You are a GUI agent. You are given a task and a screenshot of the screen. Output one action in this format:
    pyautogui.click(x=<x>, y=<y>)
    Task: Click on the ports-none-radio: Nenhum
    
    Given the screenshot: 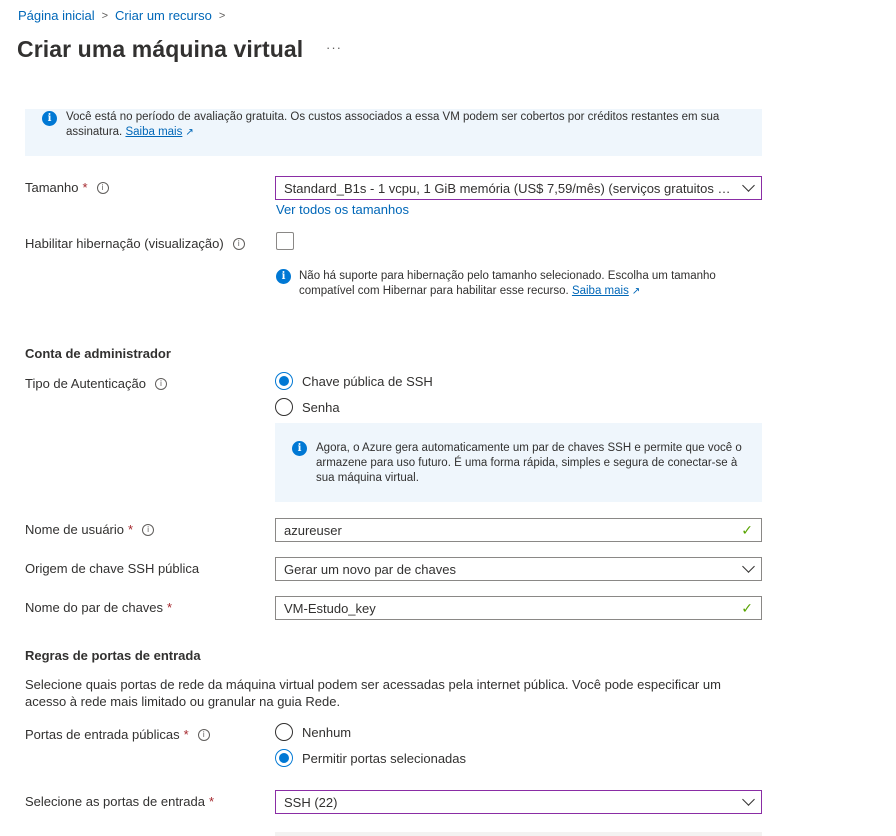 What is the action you would take?
    pyautogui.click(x=313, y=732)
    